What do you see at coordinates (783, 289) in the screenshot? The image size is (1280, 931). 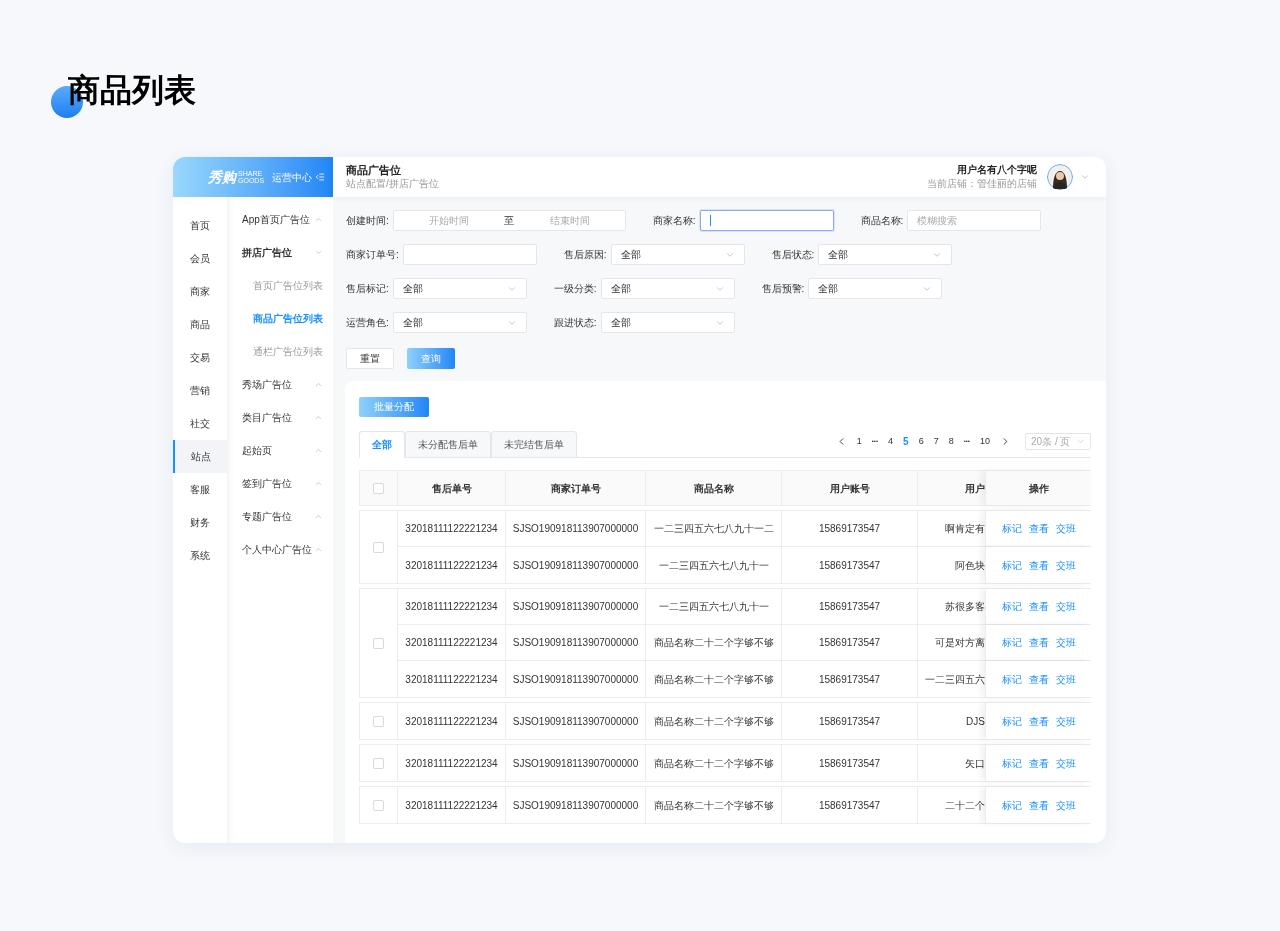 I see `filter-label: 售后预警:` at bounding box center [783, 289].